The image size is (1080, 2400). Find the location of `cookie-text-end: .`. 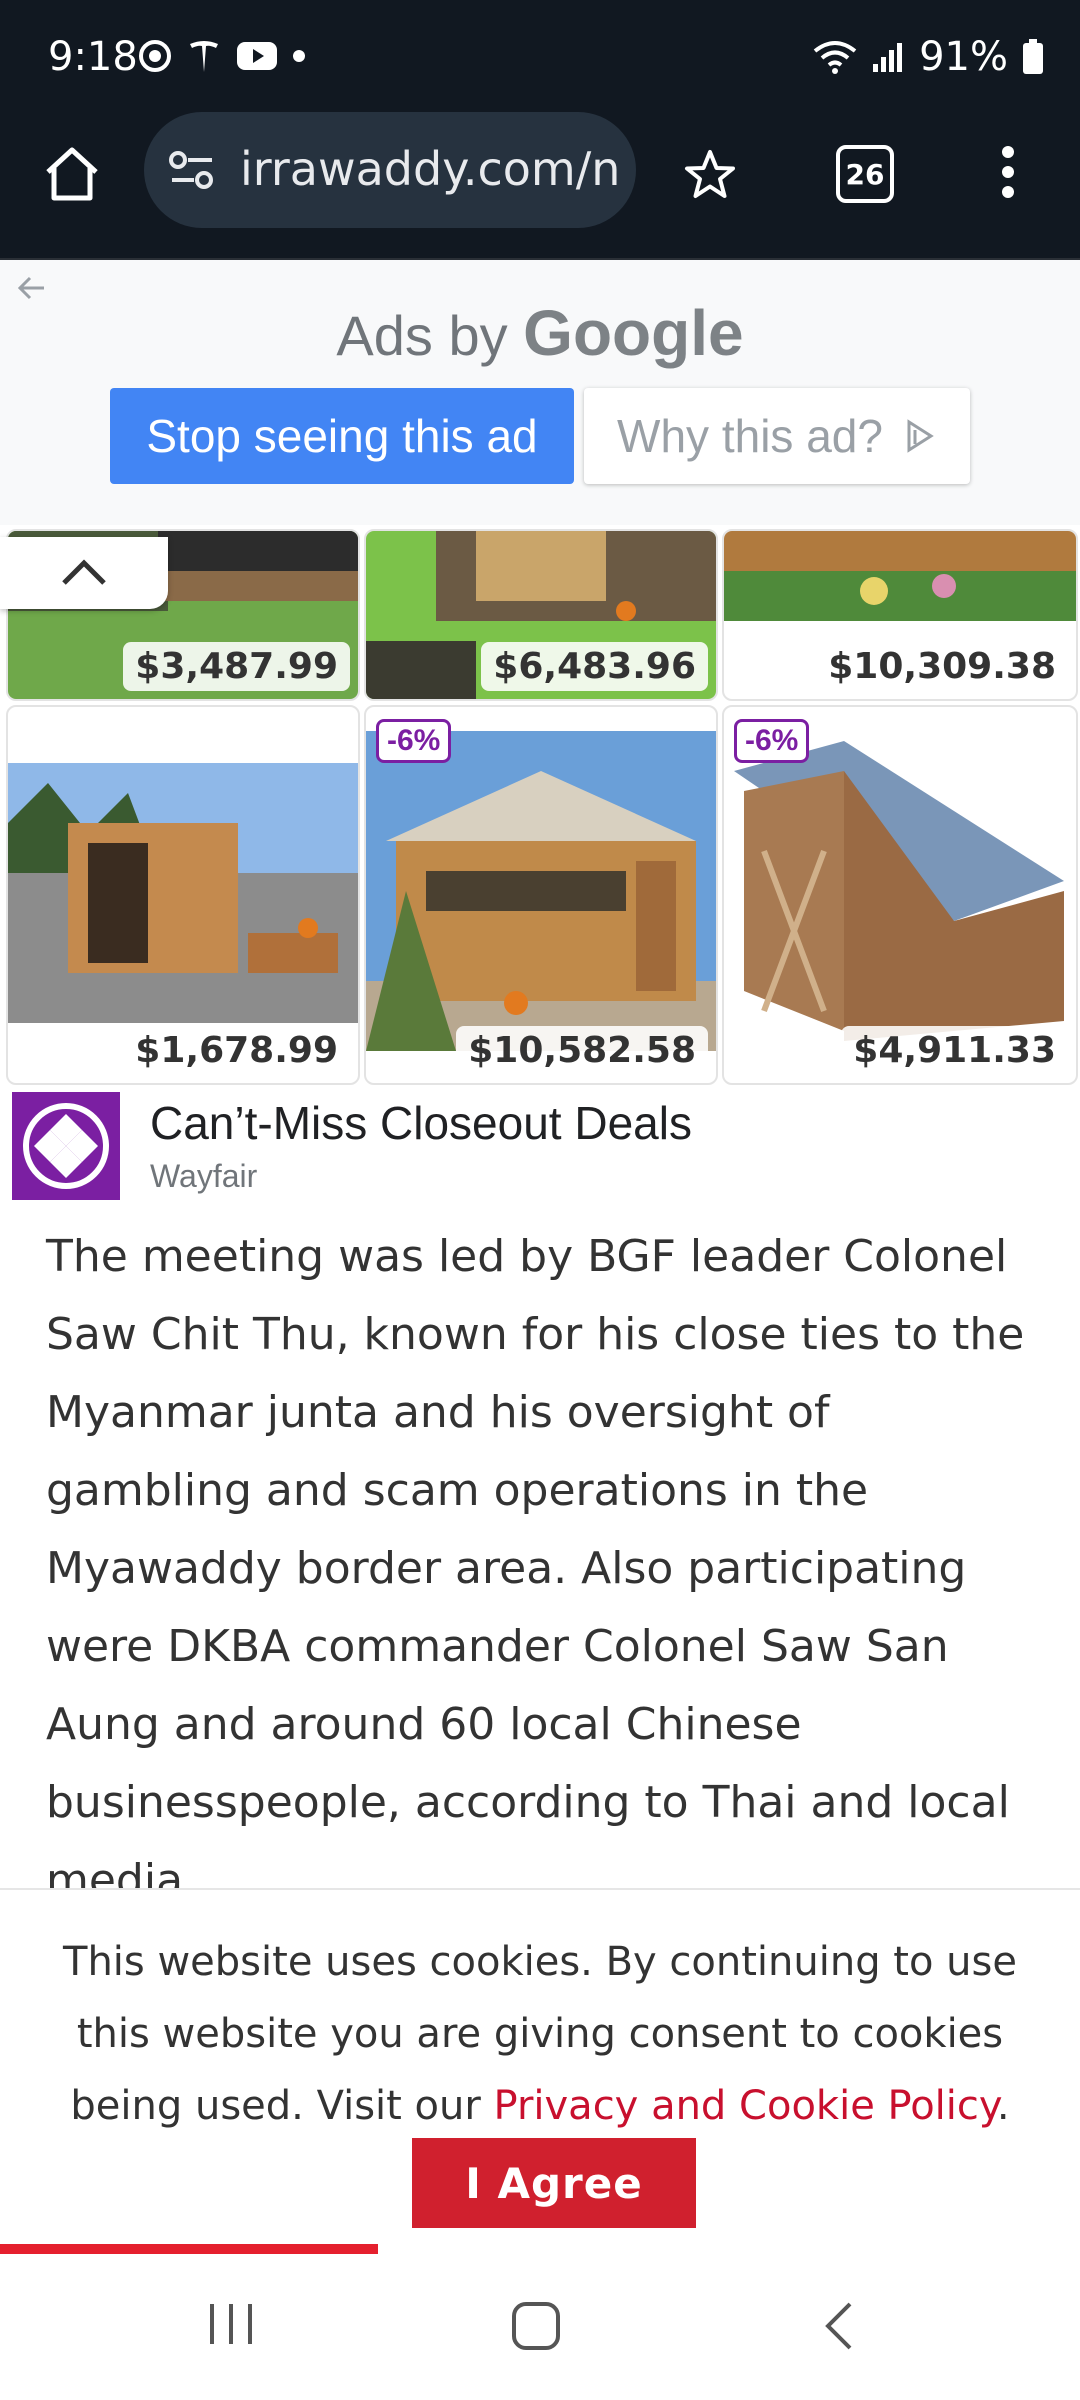

cookie-text-end: . is located at coordinates (1003, 2106).